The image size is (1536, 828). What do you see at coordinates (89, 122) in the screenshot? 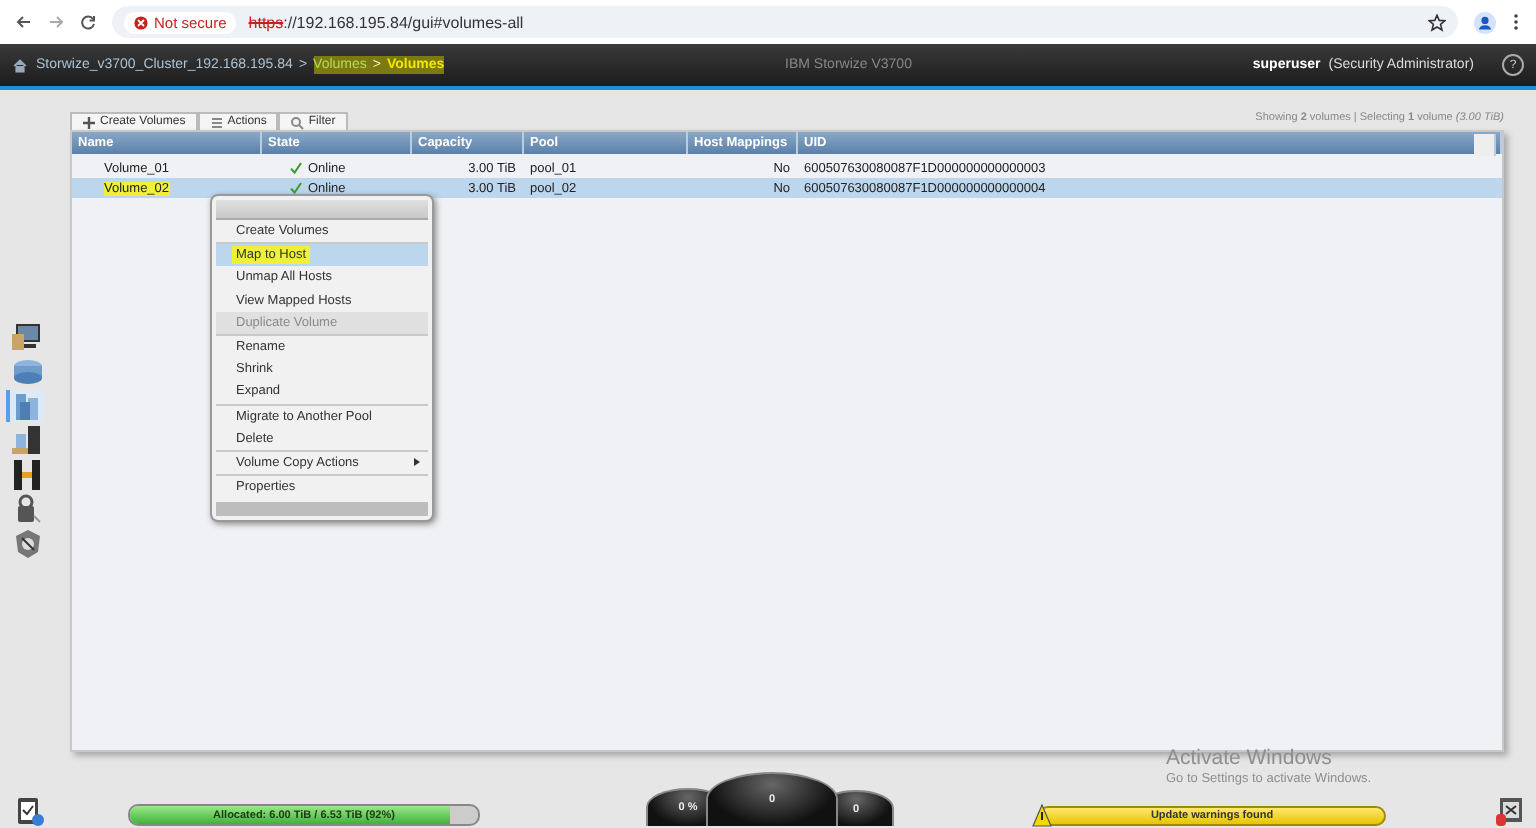
I see `plus-icon` at bounding box center [89, 122].